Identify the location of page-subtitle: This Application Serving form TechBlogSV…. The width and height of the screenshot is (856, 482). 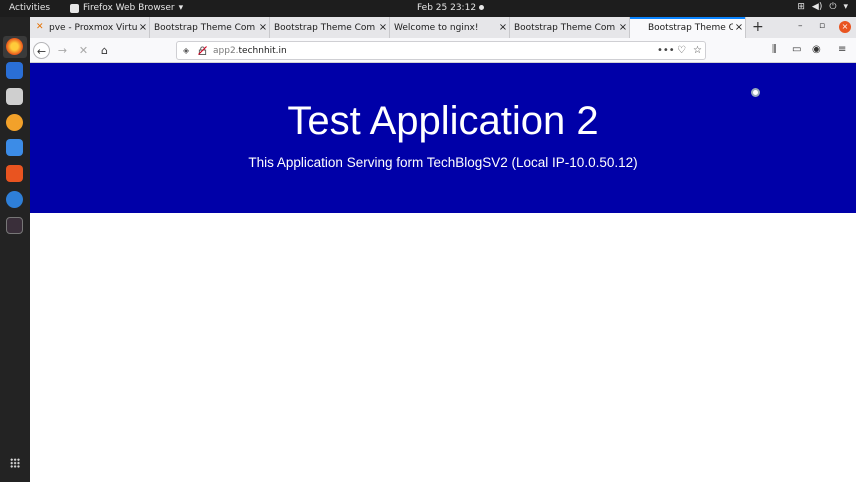
(443, 162).